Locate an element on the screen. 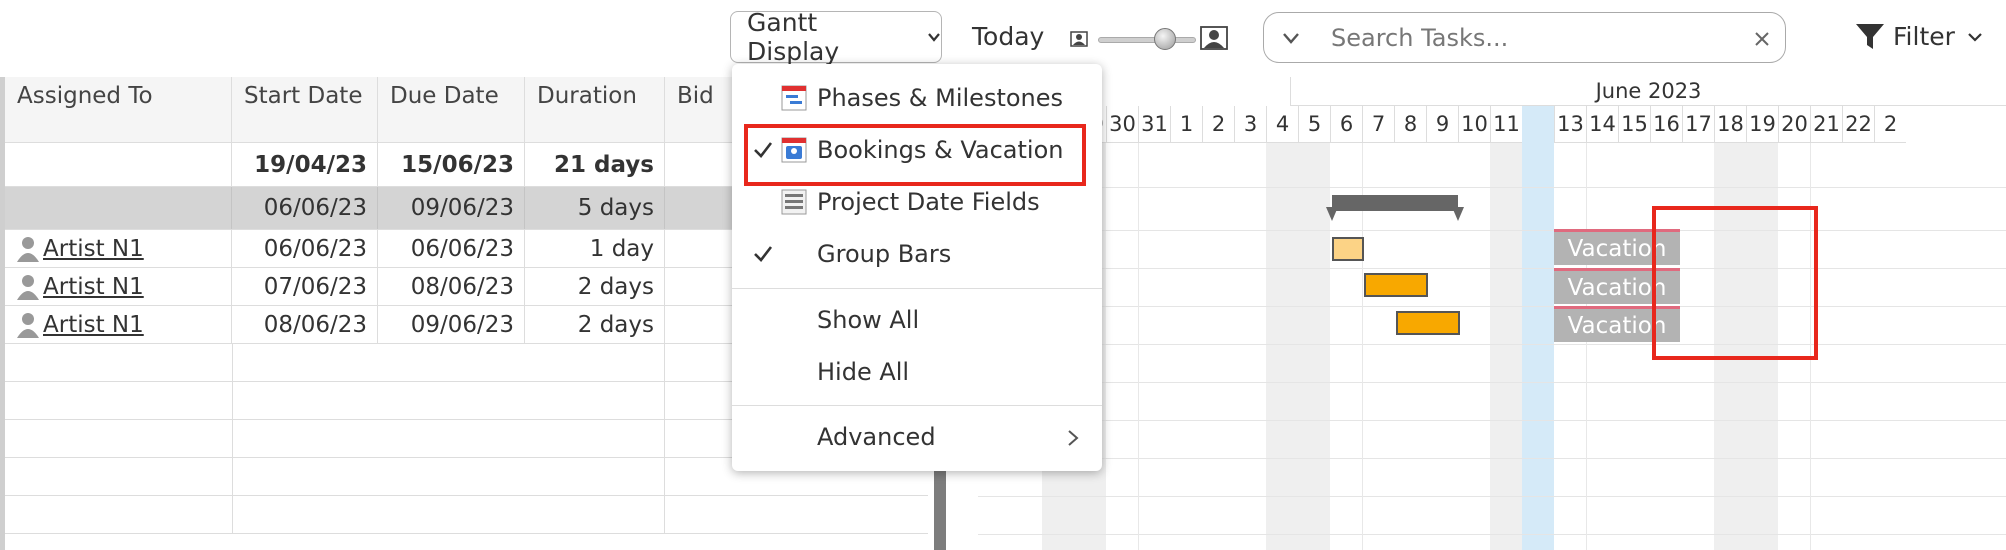 The height and width of the screenshot is (550, 2006). column-header-start-date: Start Date is located at coordinates (305, 110).